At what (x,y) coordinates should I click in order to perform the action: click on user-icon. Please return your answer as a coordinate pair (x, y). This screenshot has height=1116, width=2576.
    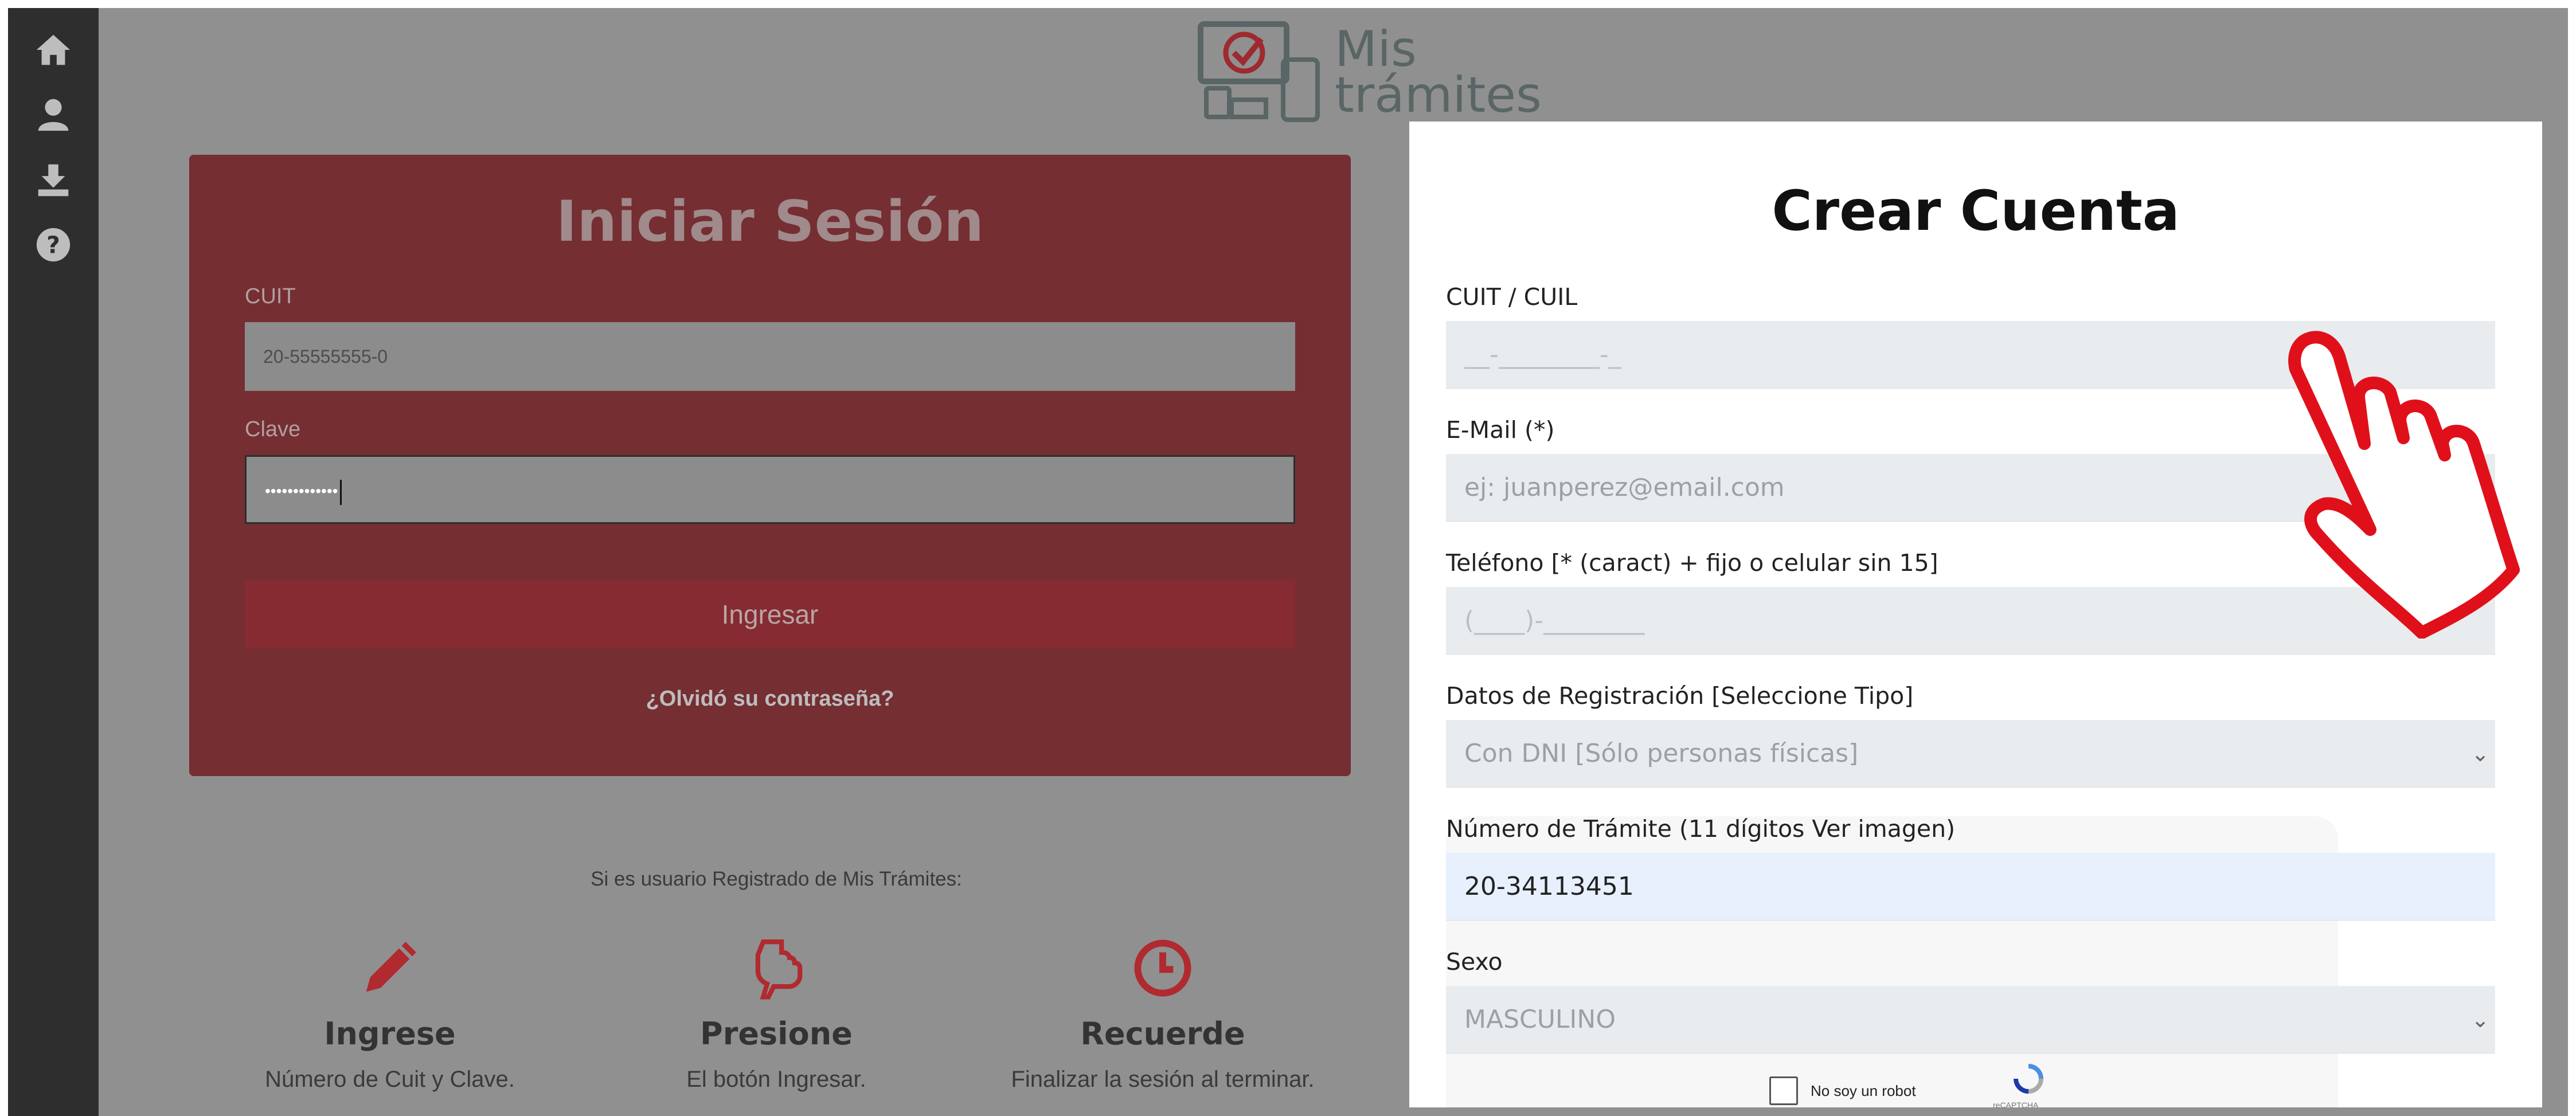
    Looking at the image, I should click on (53, 114).